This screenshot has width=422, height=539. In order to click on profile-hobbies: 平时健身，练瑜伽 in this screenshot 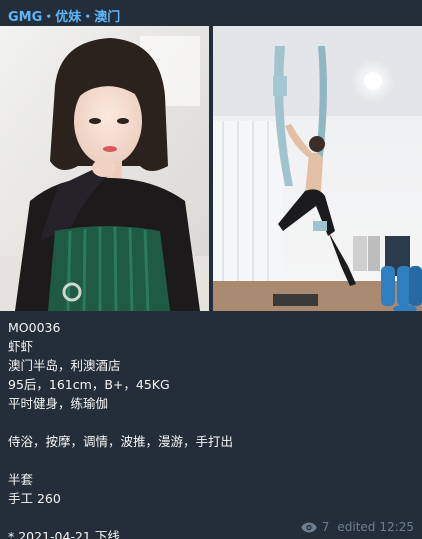, I will do `click(58, 403)`.